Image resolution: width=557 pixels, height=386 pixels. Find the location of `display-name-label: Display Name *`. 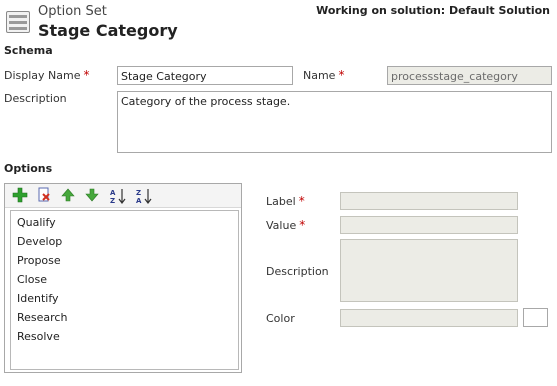

display-name-label: Display Name * is located at coordinates (47, 75).